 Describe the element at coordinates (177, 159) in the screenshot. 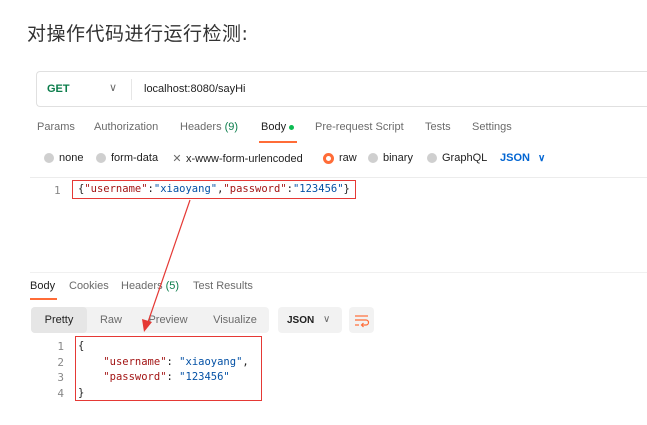

I see `close-icon: ✕` at that location.